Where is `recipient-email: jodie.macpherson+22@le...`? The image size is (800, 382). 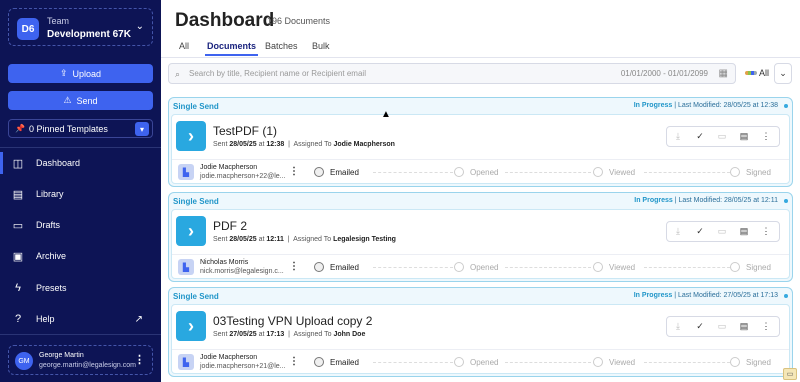 recipient-email: jodie.macpherson+22@le... is located at coordinates (243, 176).